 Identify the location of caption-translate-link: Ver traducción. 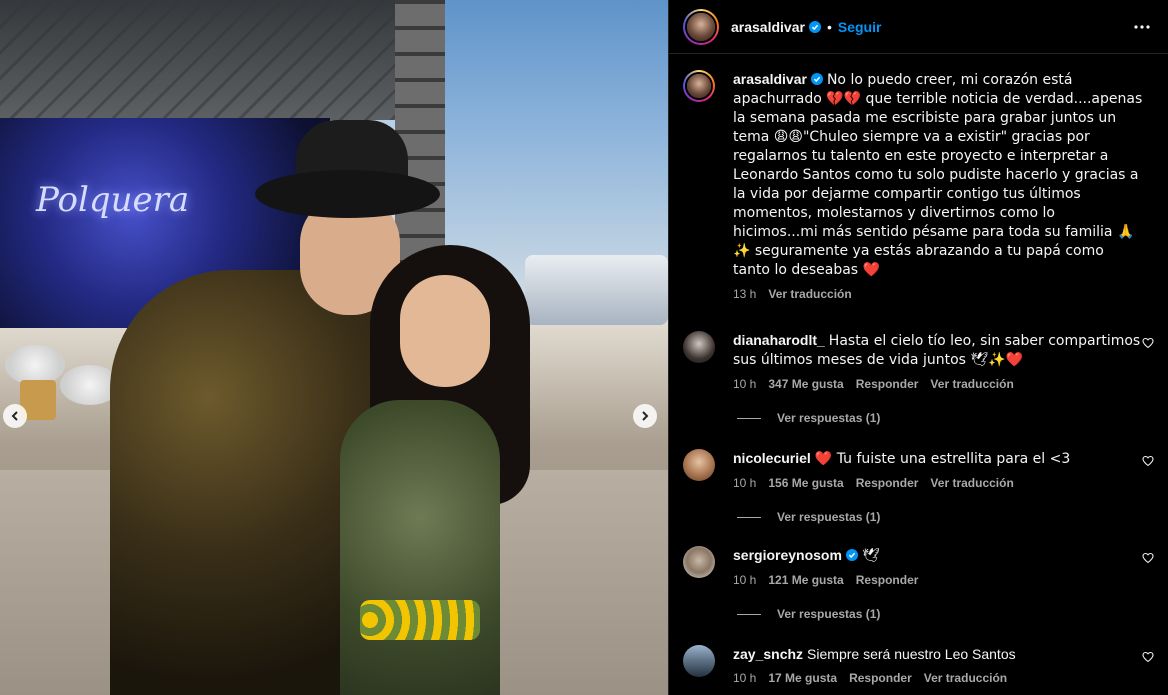
(809, 294).